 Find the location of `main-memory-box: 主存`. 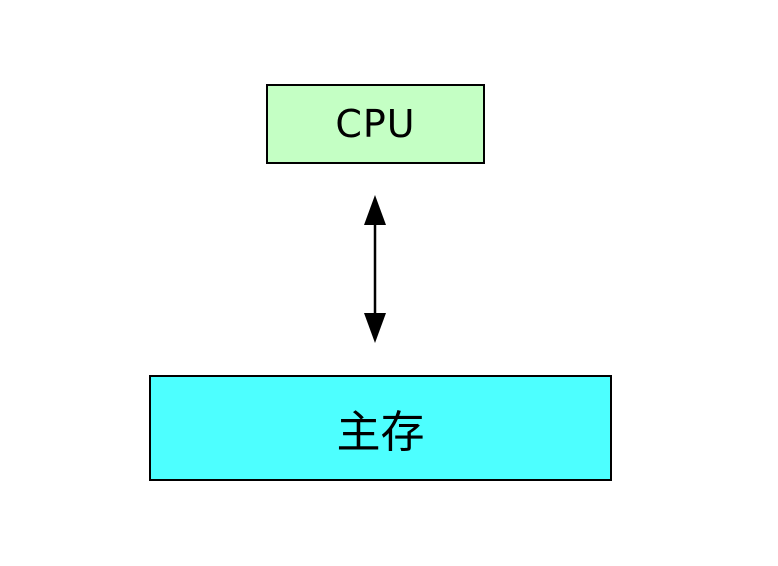

main-memory-box: 主存 is located at coordinates (380, 428).